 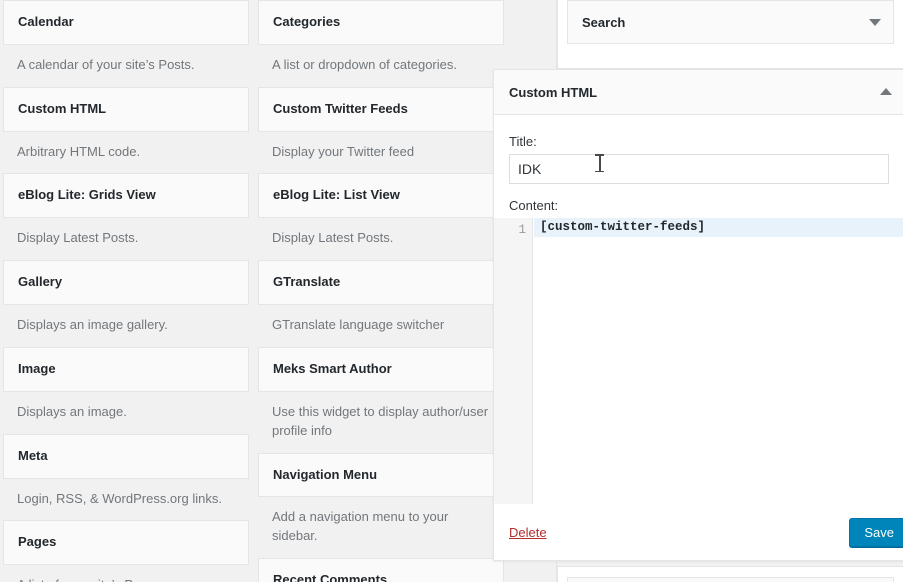 What do you see at coordinates (381, 326) in the screenshot?
I see `widget-card-description: GTranslate language switcher` at bounding box center [381, 326].